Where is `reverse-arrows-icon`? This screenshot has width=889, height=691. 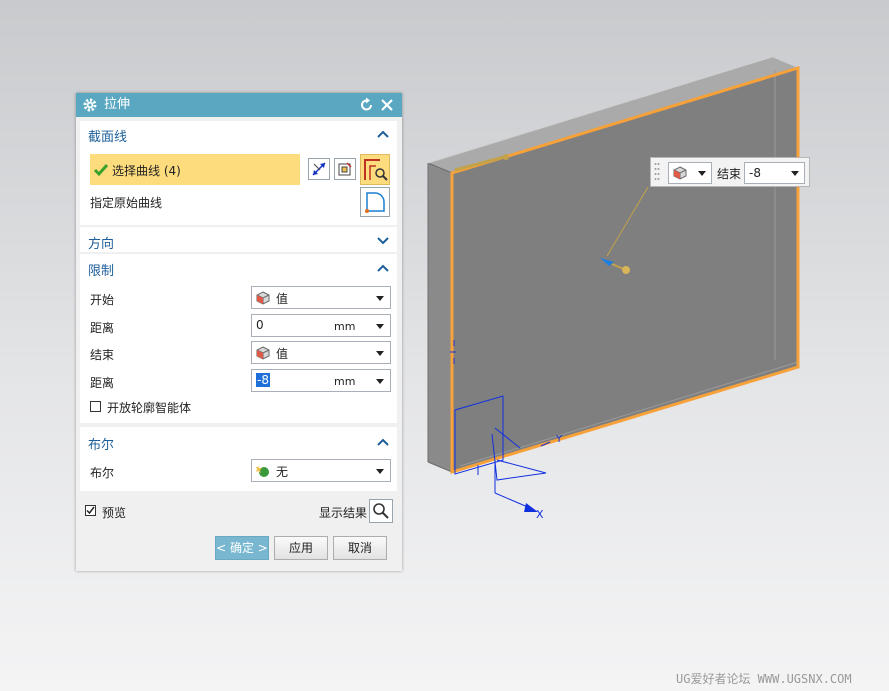
reverse-arrows-icon is located at coordinates (319, 169).